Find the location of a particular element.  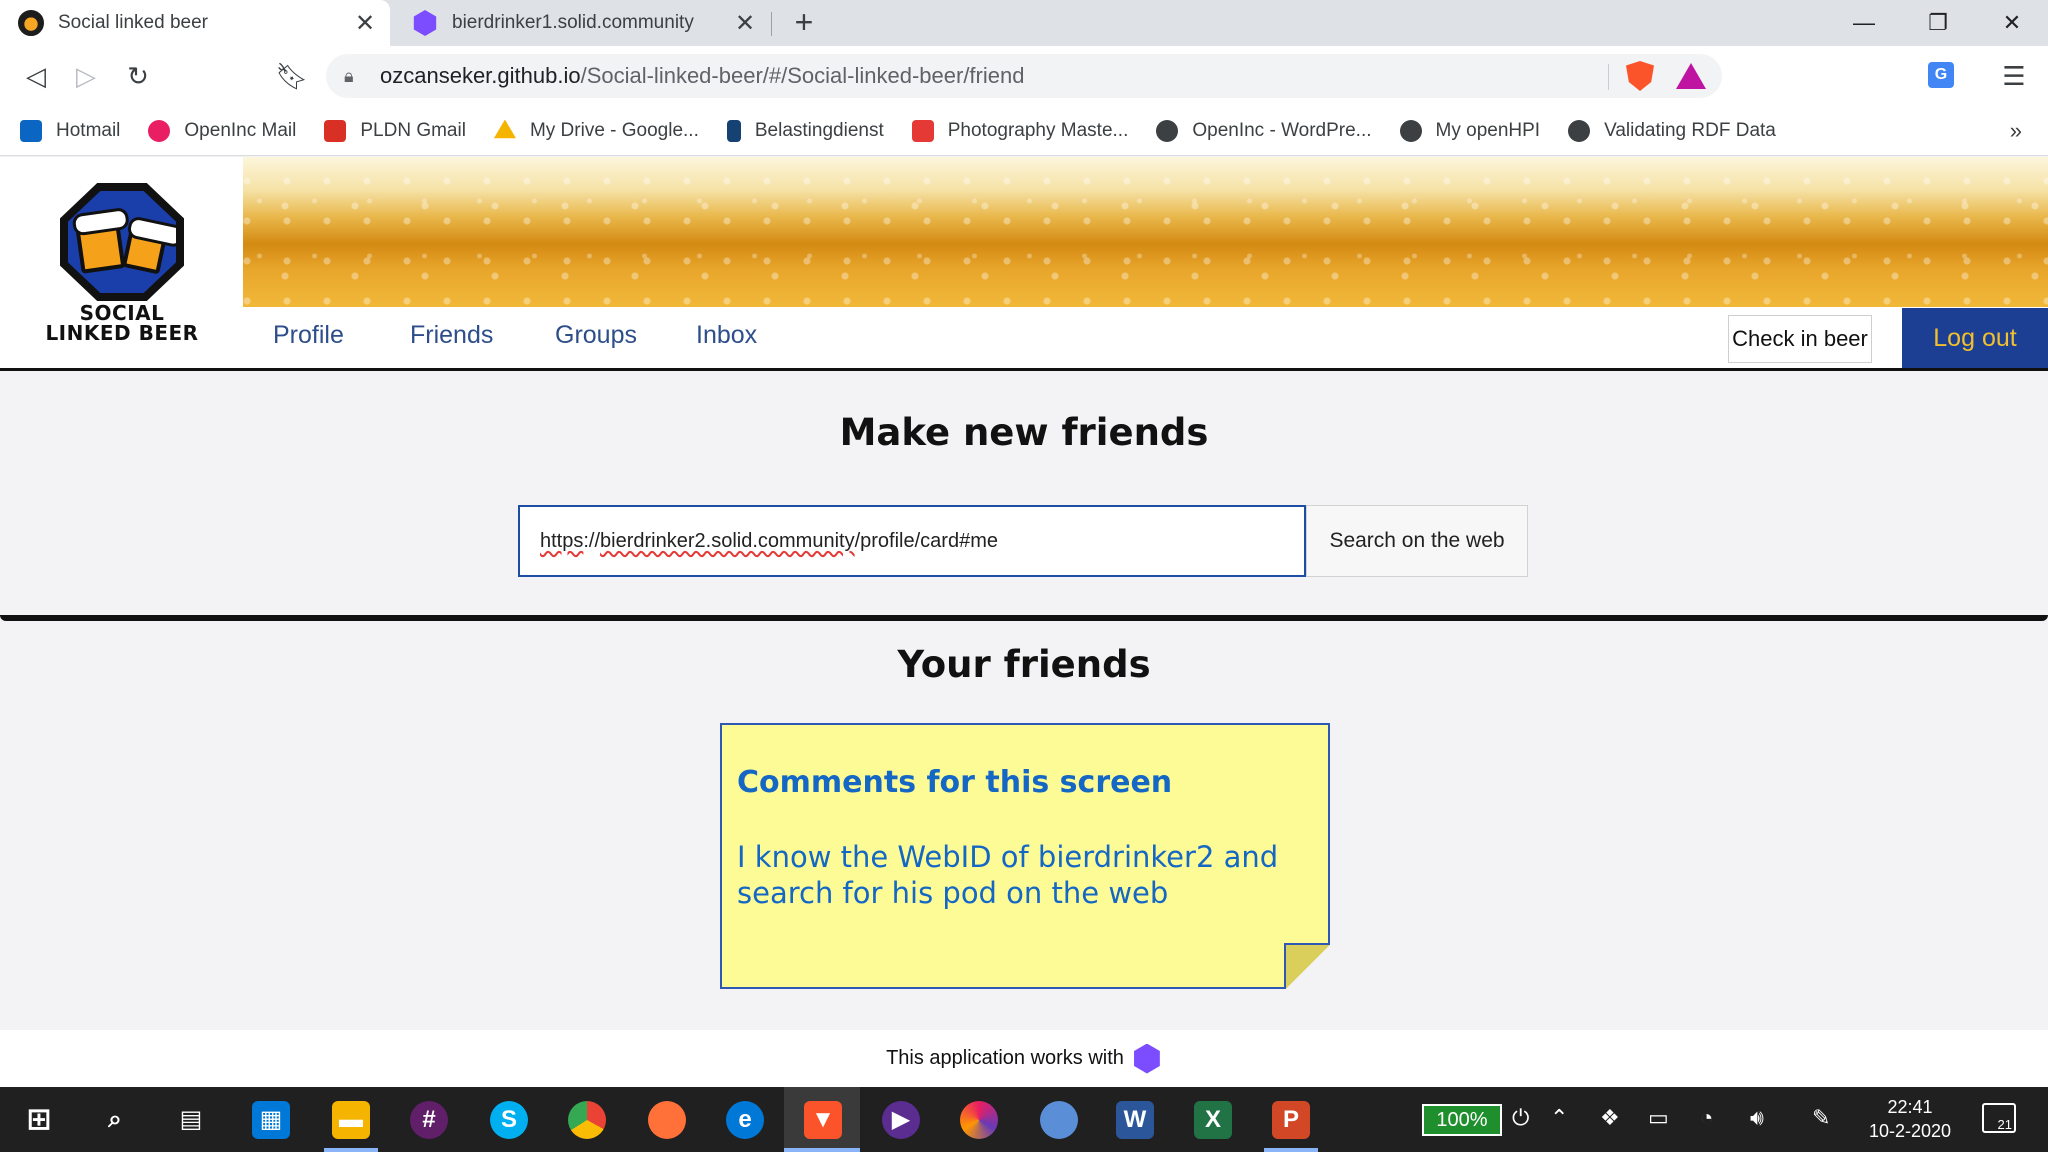

notification-center-icon: 21 is located at coordinates (1999, 1118).